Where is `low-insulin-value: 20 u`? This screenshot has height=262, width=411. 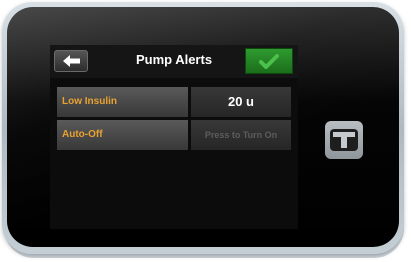 low-insulin-value: 20 u is located at coordinates (241, 102).